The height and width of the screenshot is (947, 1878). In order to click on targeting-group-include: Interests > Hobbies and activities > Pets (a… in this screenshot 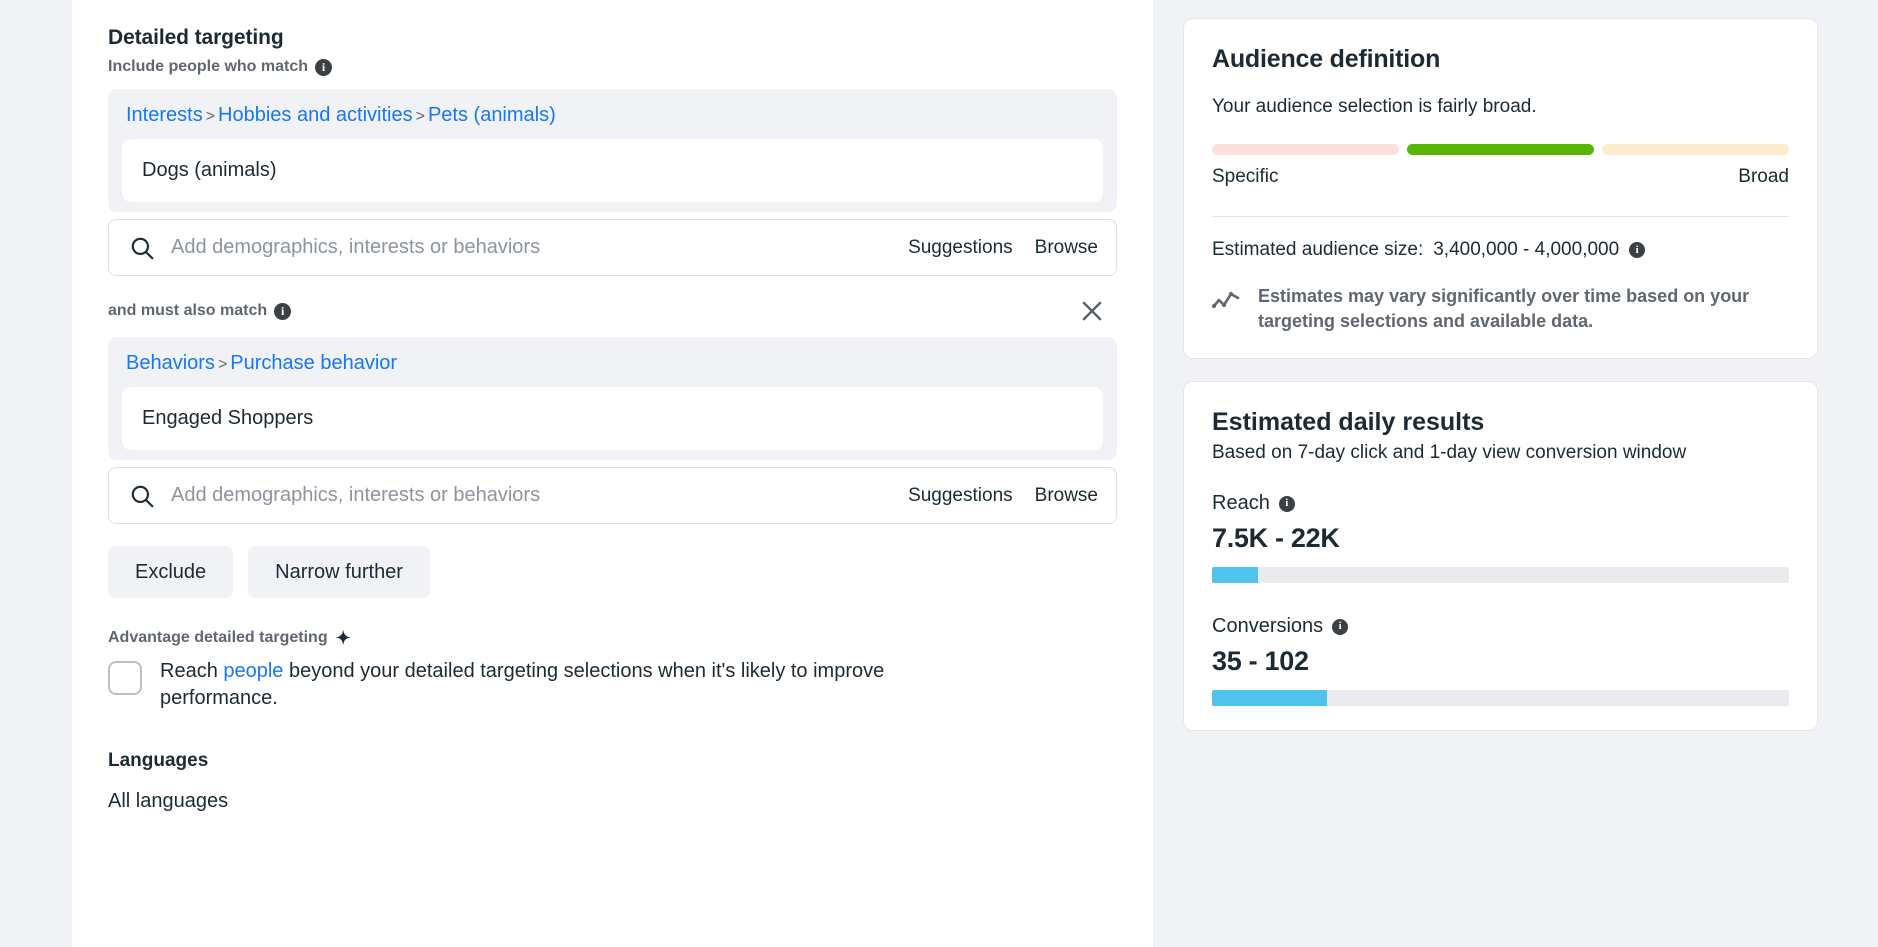, I will do `click(612, 150)`.